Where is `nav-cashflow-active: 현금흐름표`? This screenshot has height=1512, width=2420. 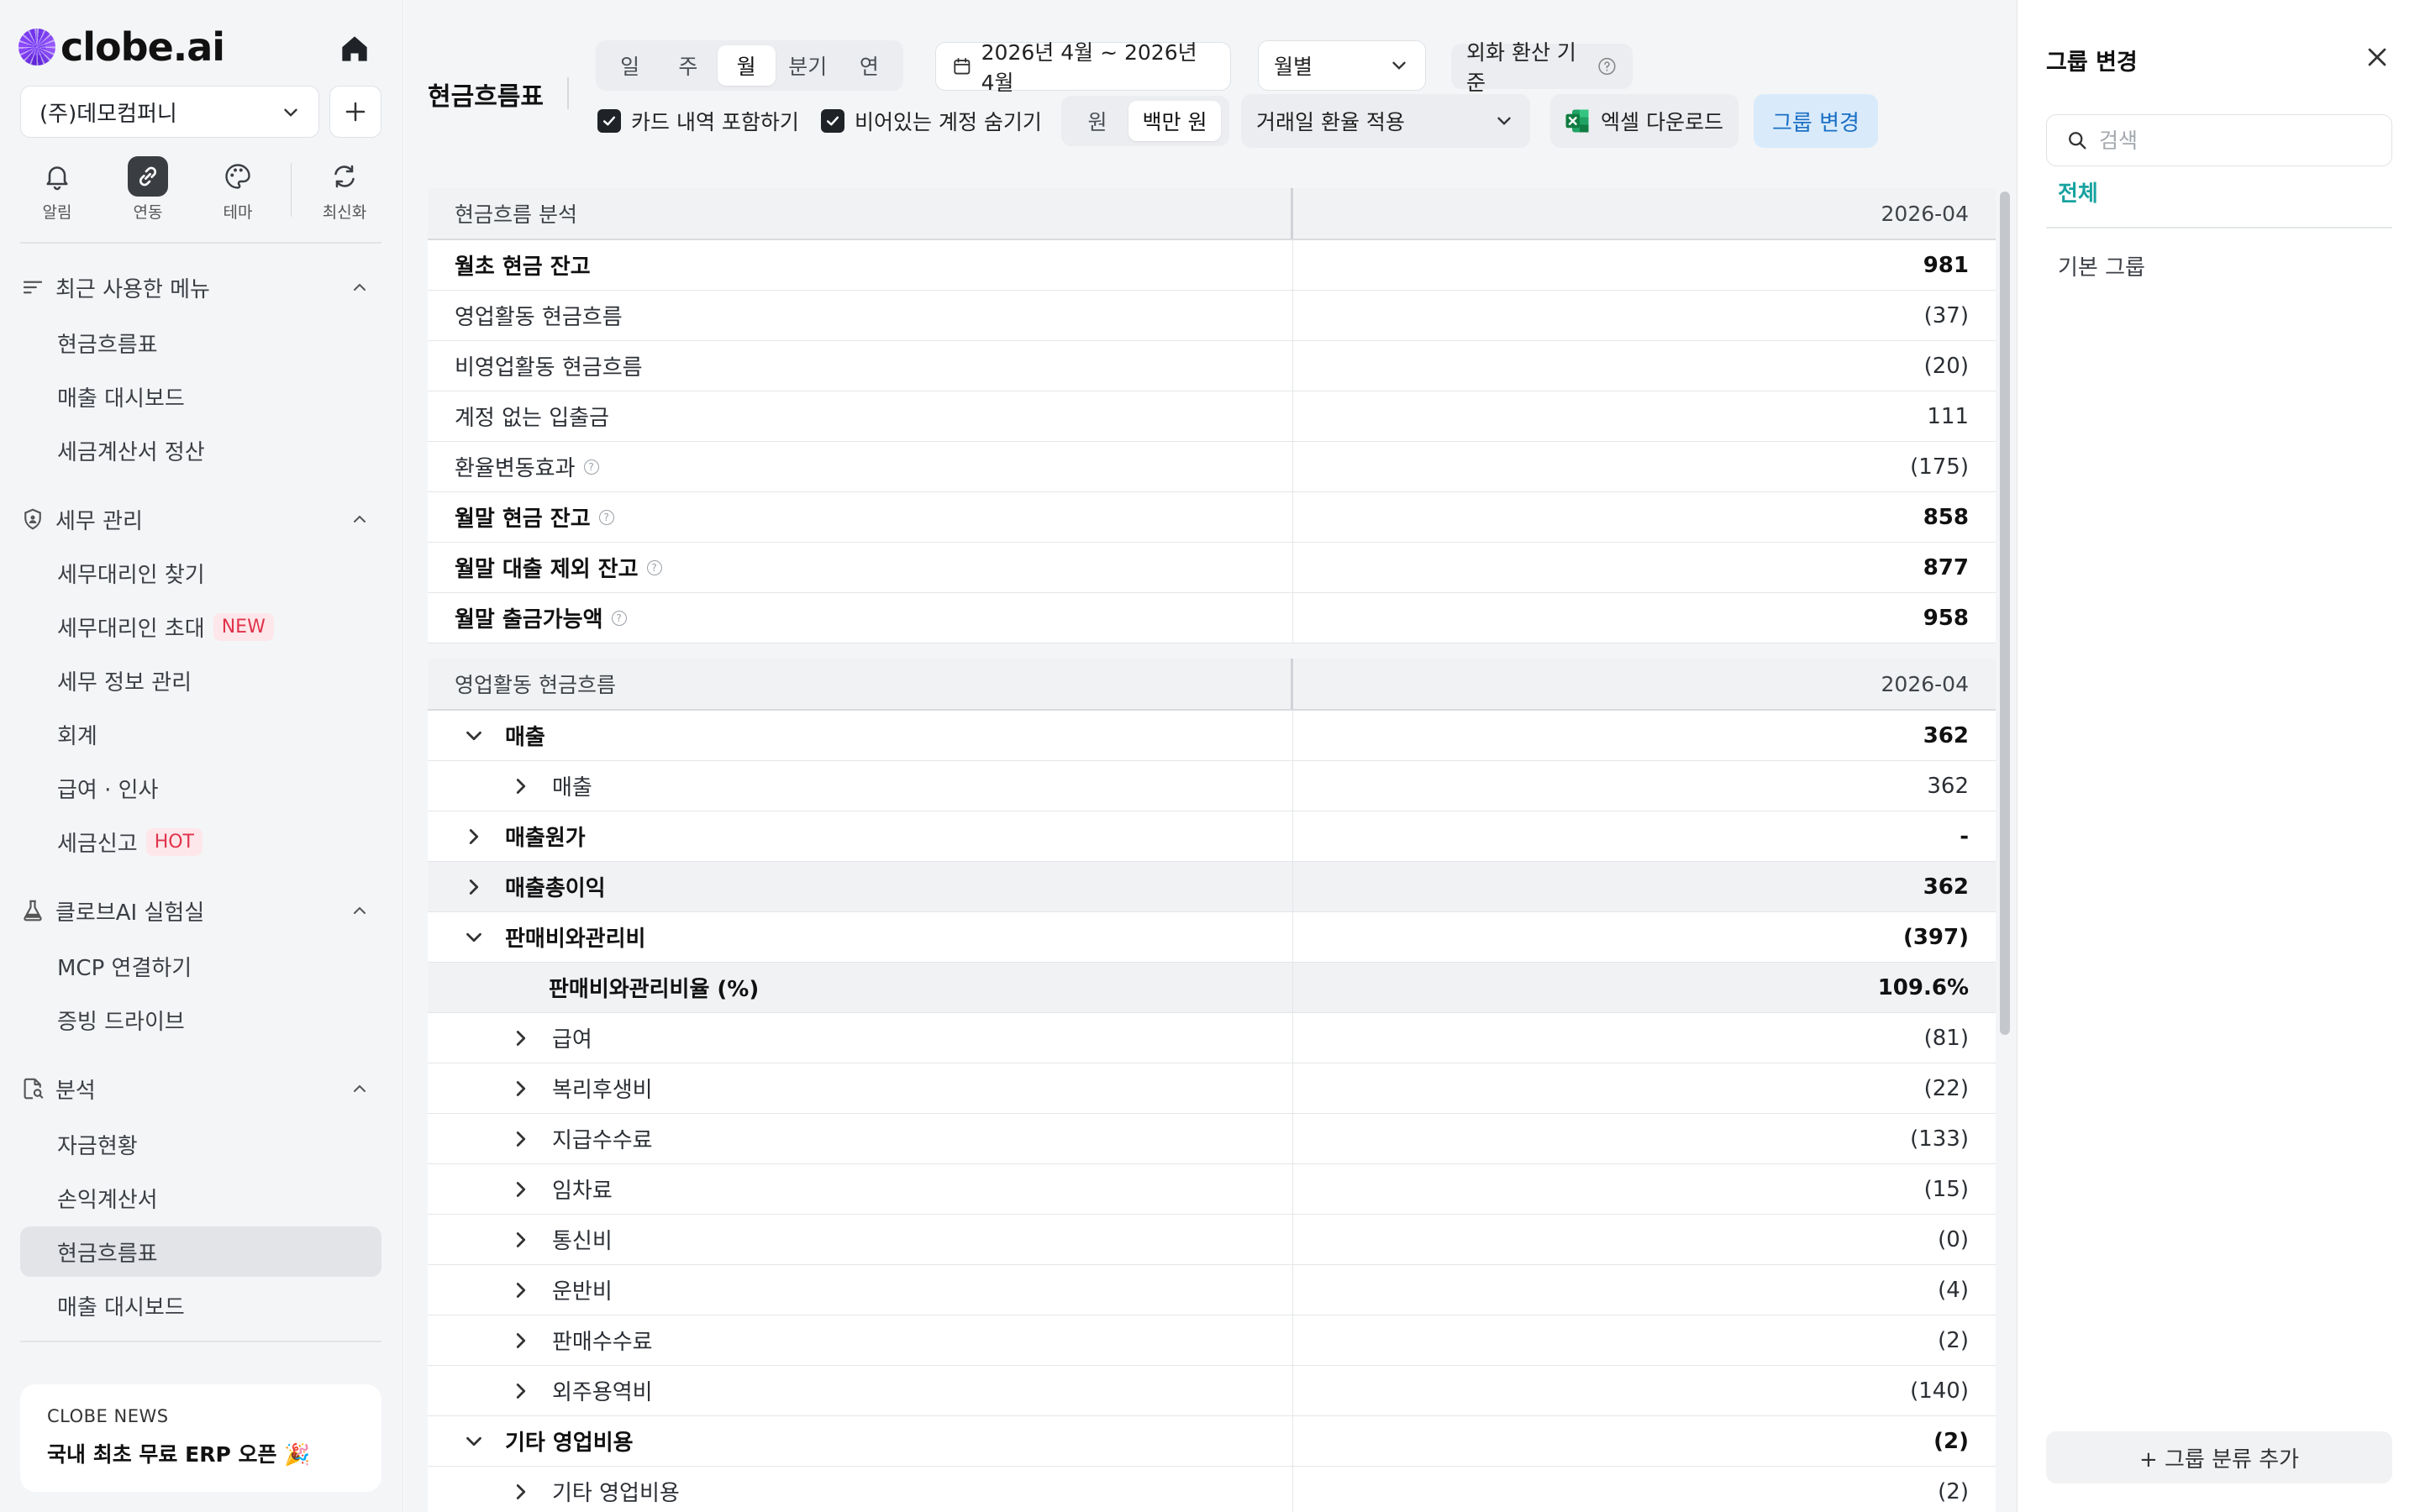
nav-cashflow-active: 현금흐름표 is located at coordinates (200, 1251).